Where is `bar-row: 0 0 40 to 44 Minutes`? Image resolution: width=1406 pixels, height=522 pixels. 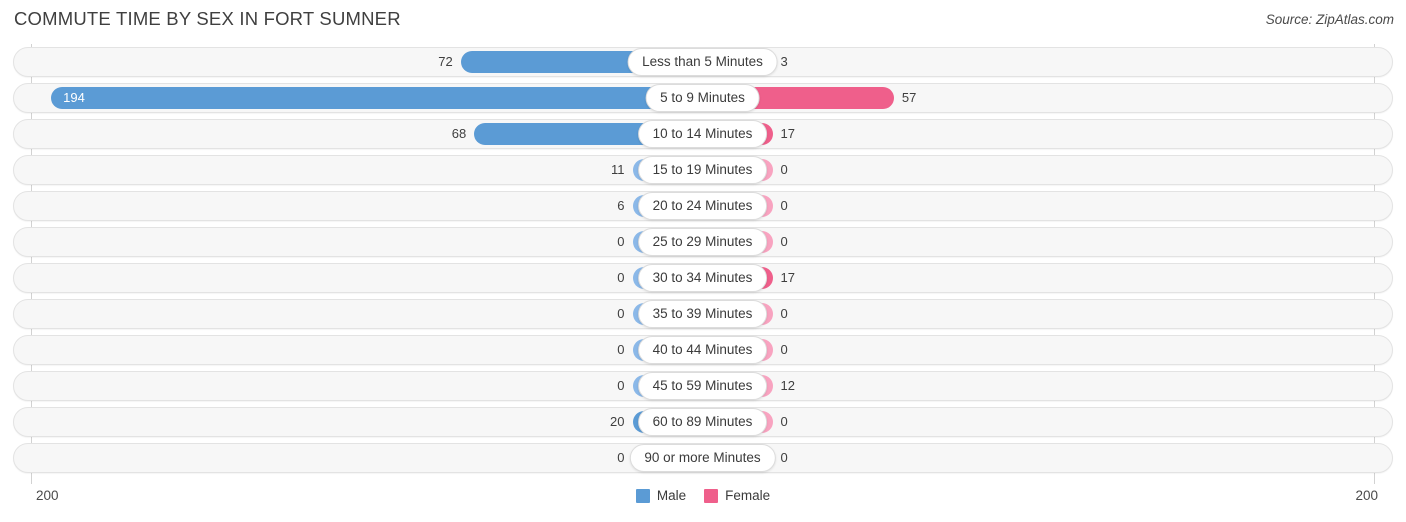 bar-row: 0 0 40 to 44 Minutes is located at coordinates (703, 350).